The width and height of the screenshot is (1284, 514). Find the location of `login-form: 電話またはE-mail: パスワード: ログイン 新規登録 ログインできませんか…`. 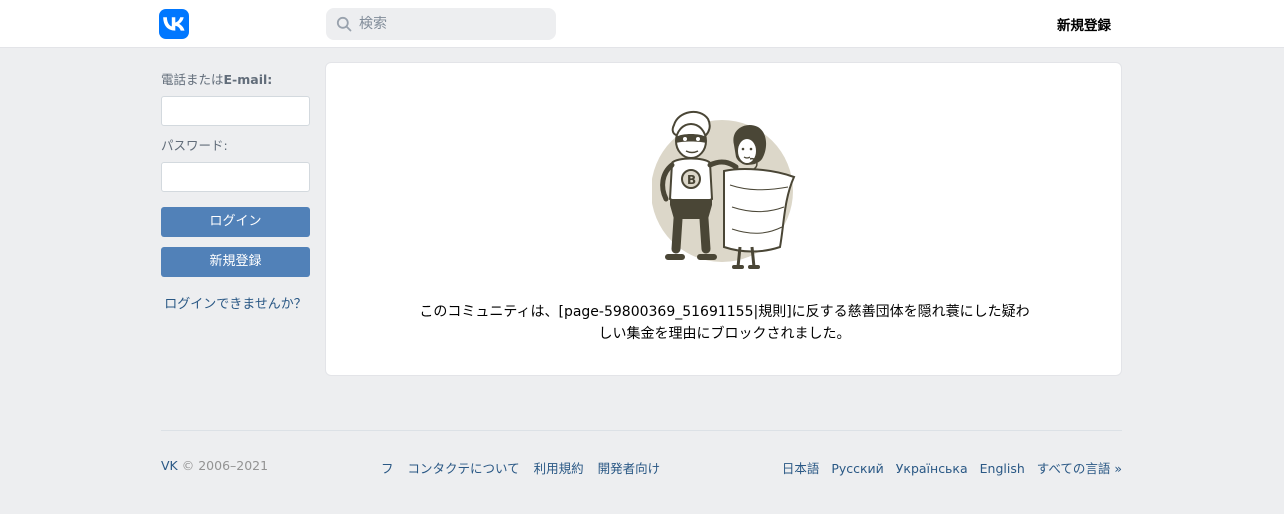

login-form: 電話またはE-mail: パスワード: ログイン 新規登録 ログインできませんか… is located at coordinates (235, 192).